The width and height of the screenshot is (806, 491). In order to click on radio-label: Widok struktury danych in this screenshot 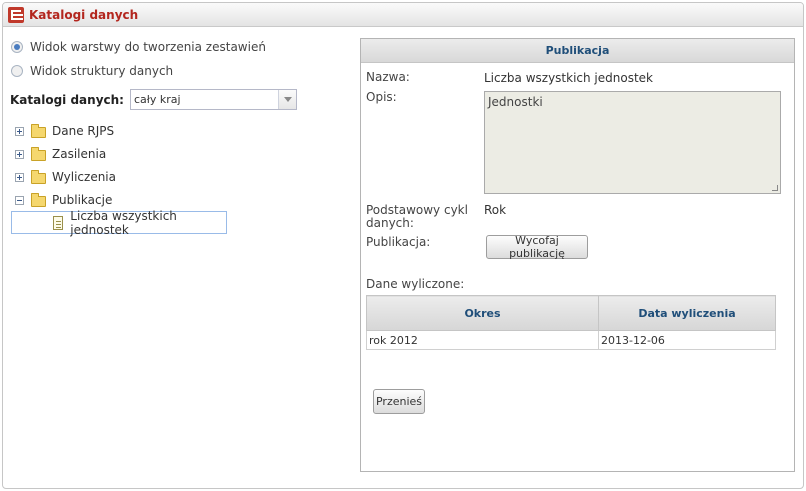, I will do `click(102, 71)`.